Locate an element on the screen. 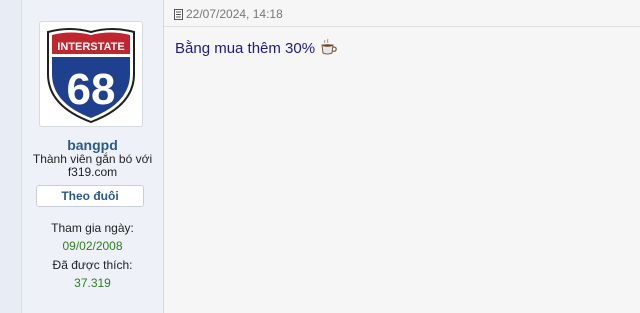  post-content: Bằng mua thêm 30% is located at coordinates (257, 48).